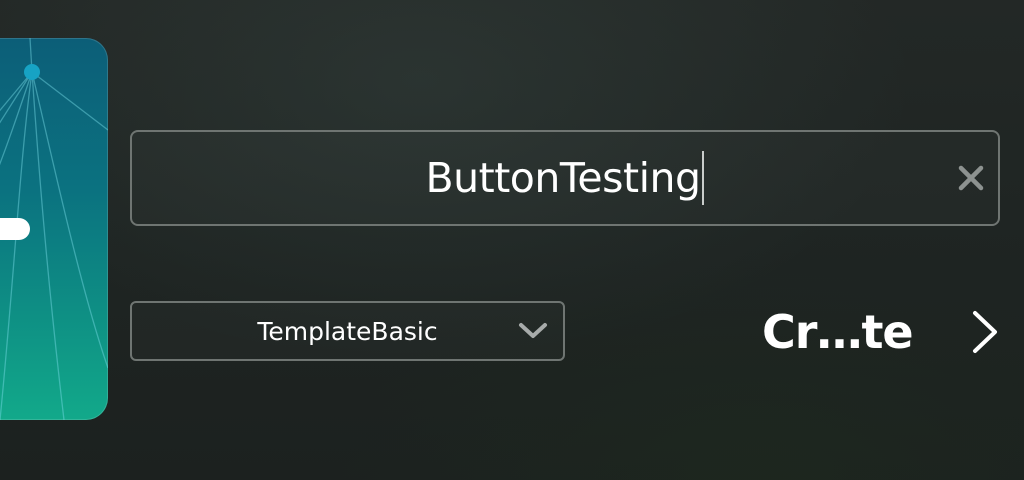 This screenshot has width=1024, height=480. What do you see at coordinates (838, 332) in the screenshot?
I see `create-button-label: Cr…te` at bounding box center [838, 332].